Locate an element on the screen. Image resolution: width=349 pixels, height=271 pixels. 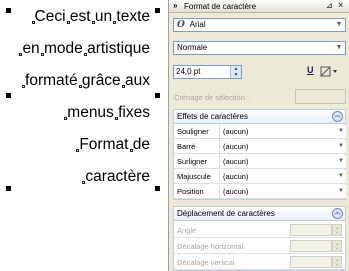
artistic-text-line: menus fixes is located at coordinates (107, 113).